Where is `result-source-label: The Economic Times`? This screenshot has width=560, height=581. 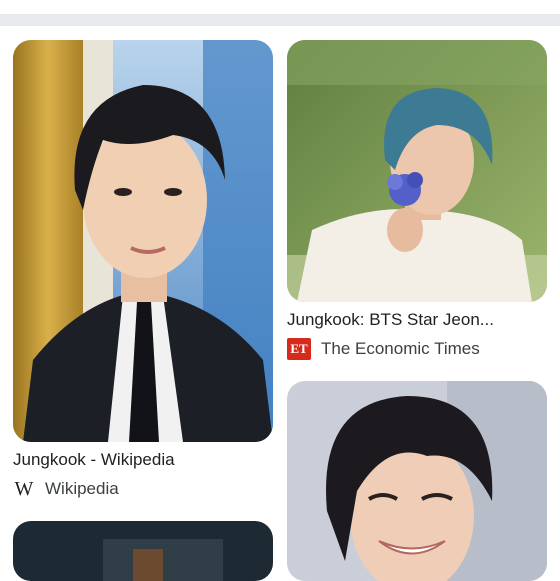 result-source-label: The Economic Times is located at coordinates (400, 348).